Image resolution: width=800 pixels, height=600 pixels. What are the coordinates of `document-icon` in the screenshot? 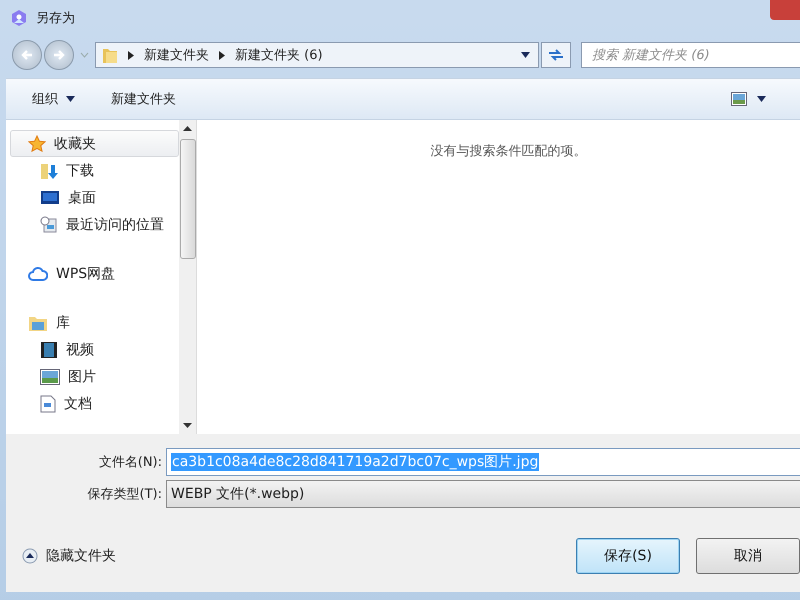 It's located at (48, 403).